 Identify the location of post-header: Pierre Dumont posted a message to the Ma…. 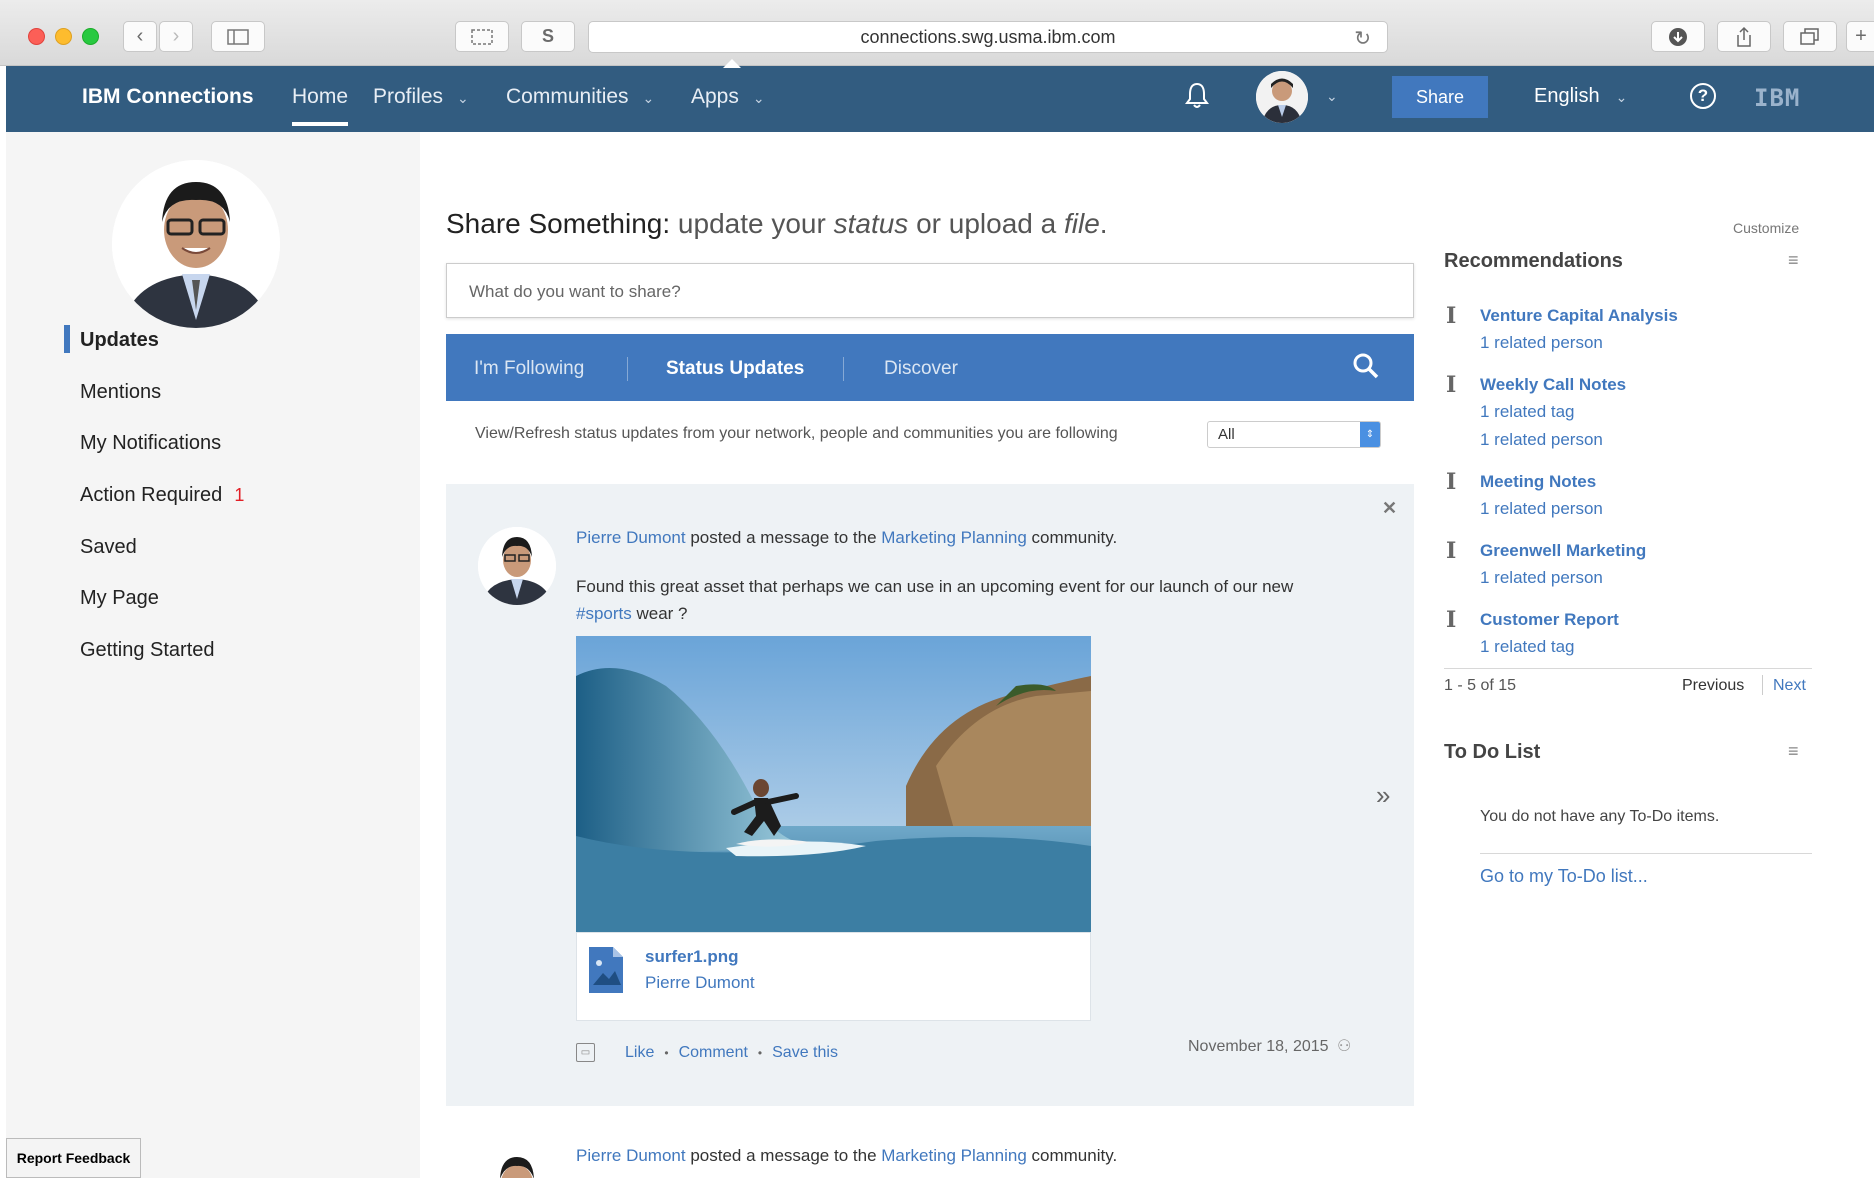
(846, 1156).